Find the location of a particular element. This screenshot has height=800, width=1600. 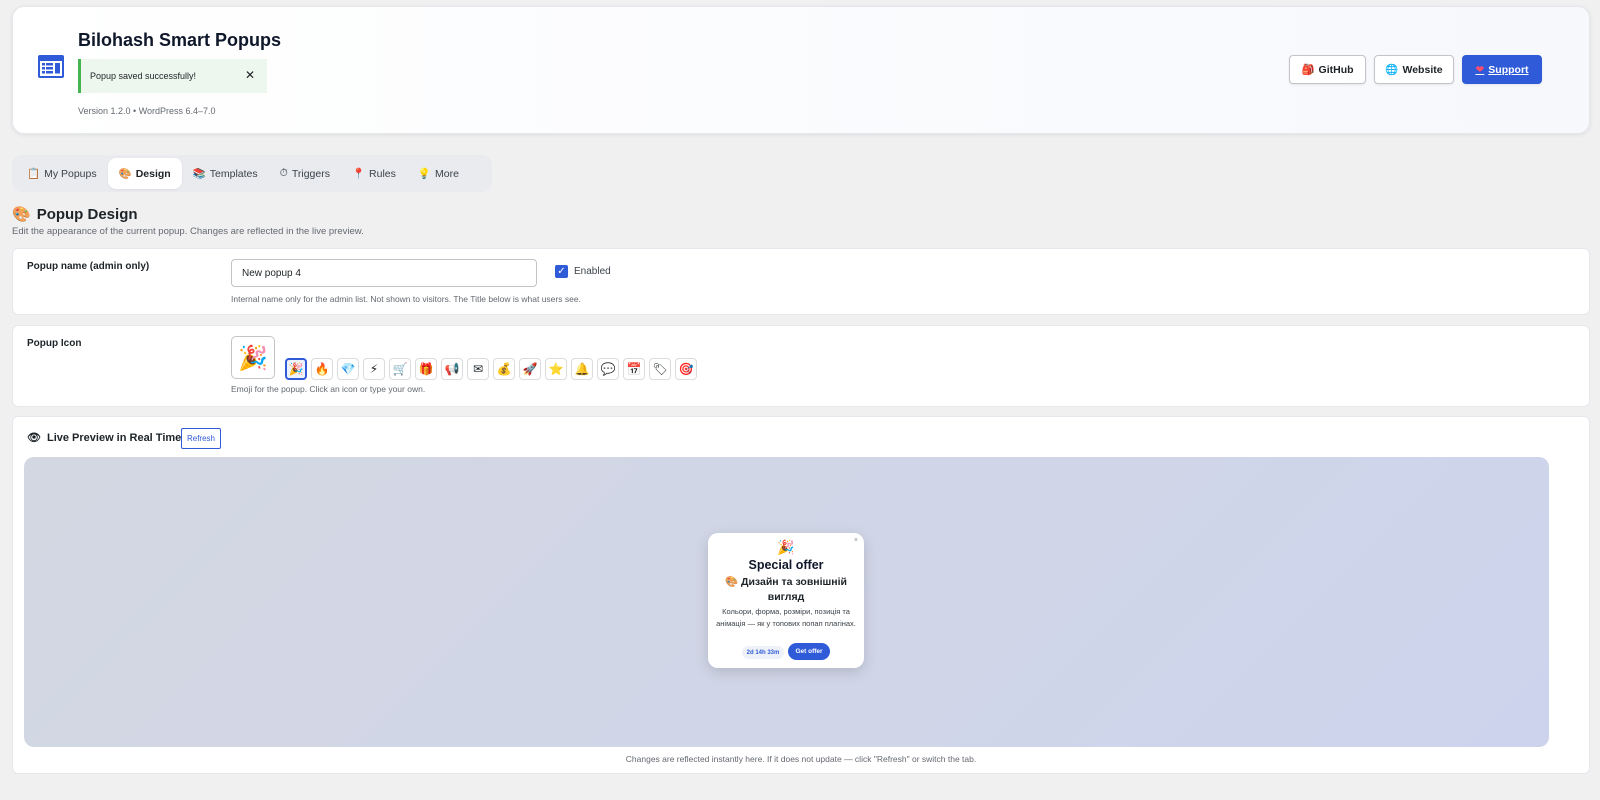

page-title-text: Popup Design is located at coordinates (87, 214).